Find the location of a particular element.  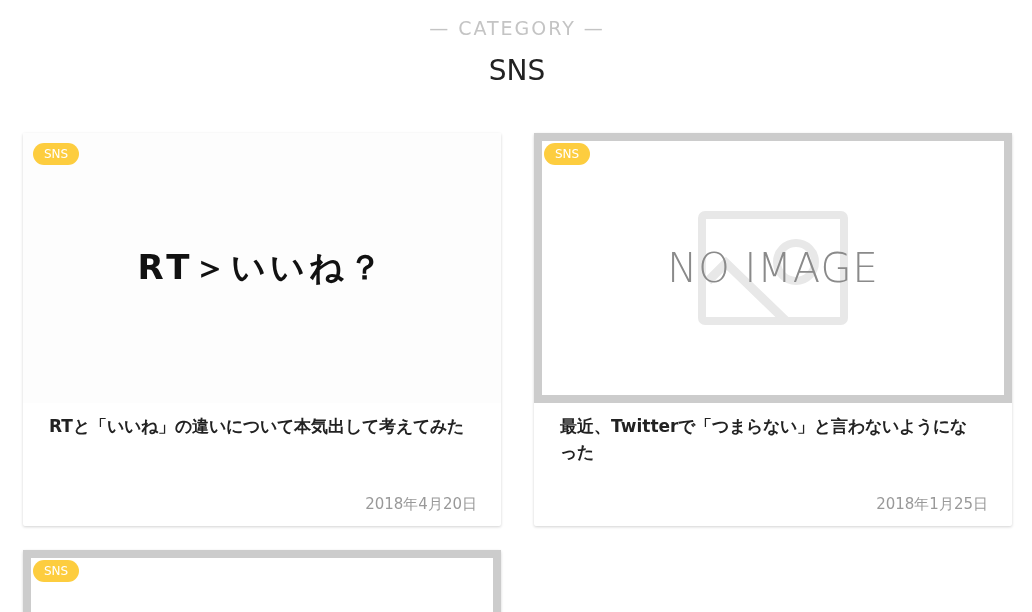

category-label: — CATEGORY — is located at coordinates (517, 28).